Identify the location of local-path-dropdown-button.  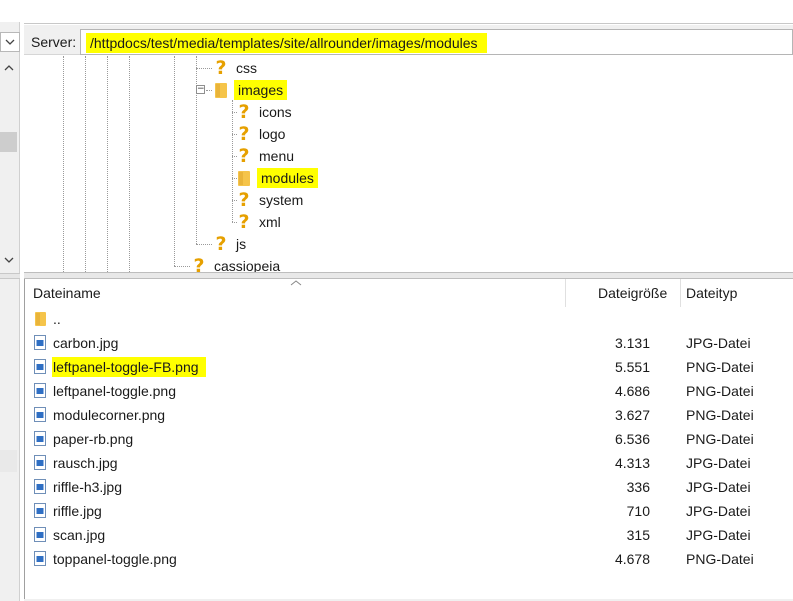
(10, 42).